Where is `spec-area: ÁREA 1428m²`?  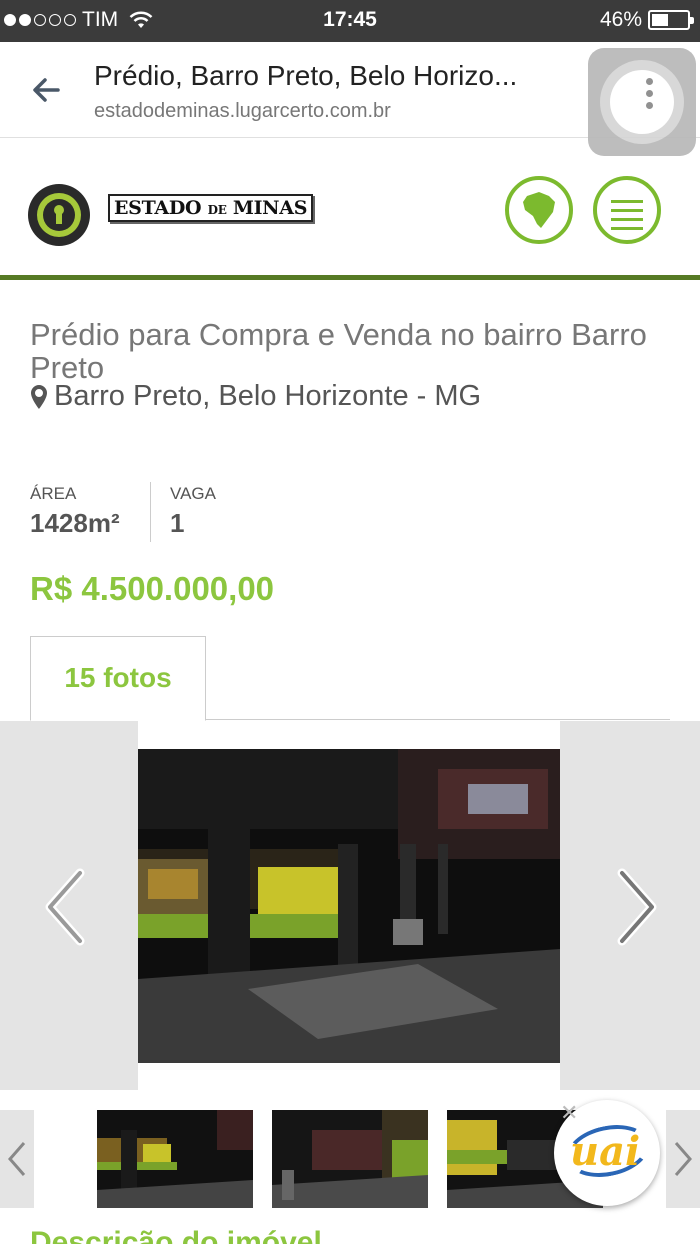
spec-area: ÁREA 1428m² is located at coordinates (75, 511).